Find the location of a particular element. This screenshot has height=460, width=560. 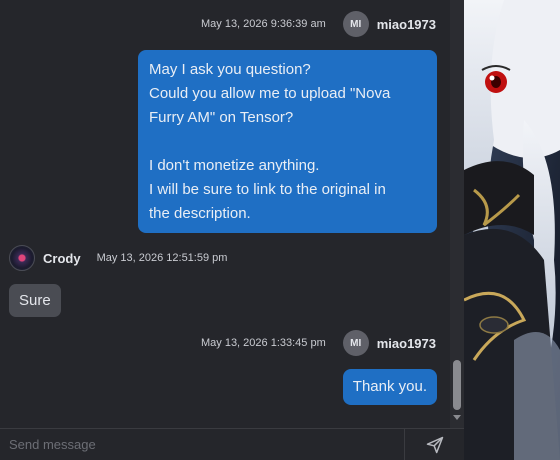

message-text: Thank you. is located at coordinates (389, 386).